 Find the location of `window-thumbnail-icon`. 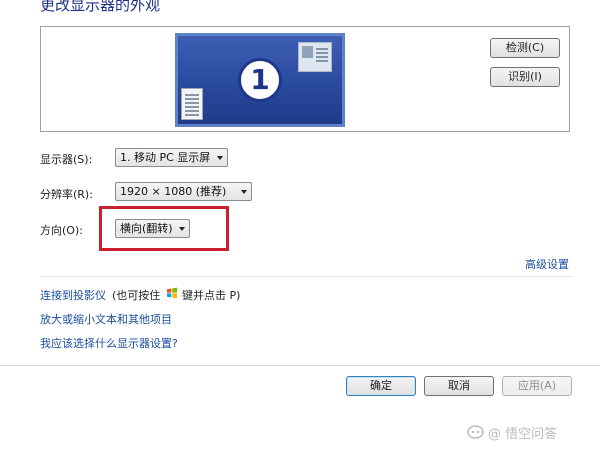

window-thumbnail-icon is located at coordinates (315, 57).